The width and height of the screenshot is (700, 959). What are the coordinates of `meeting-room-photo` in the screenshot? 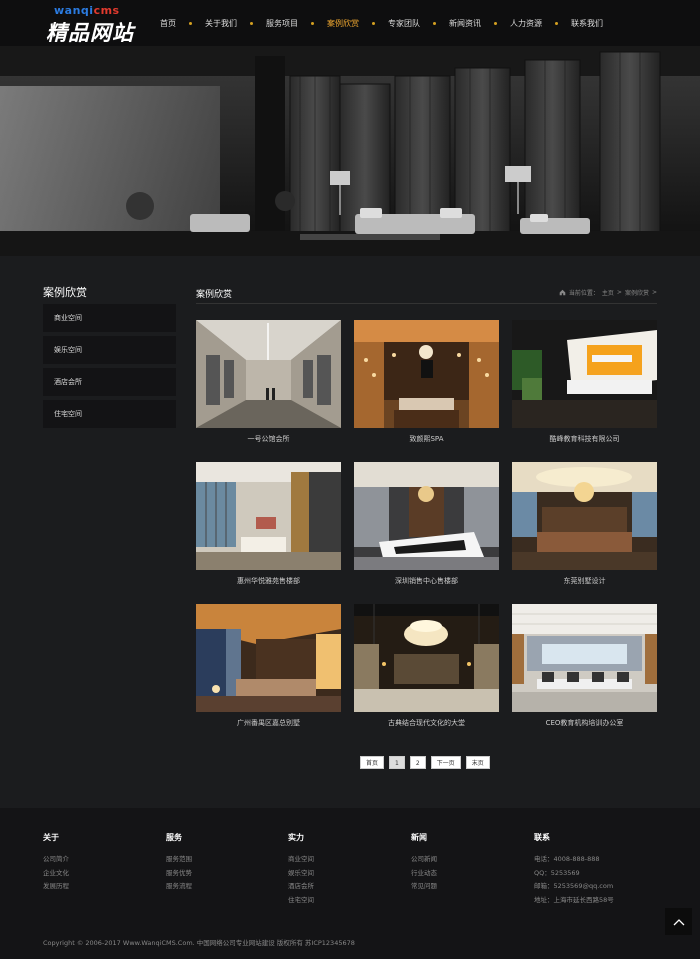 It's located at (584, 658).